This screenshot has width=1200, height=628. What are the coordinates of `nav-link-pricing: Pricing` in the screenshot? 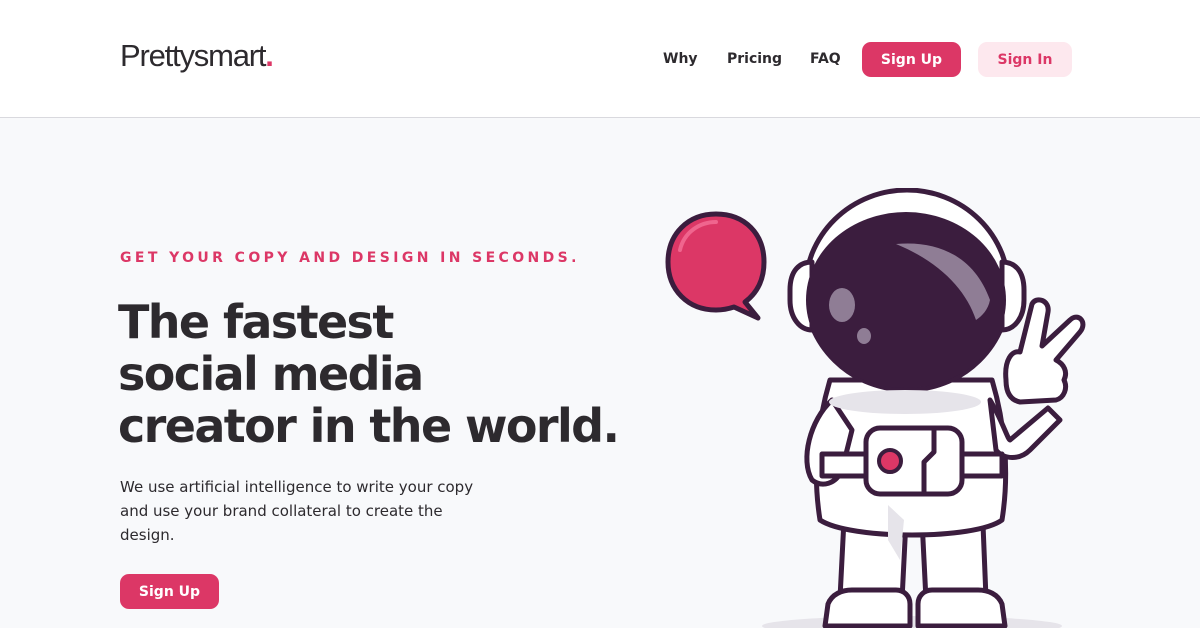 It's located at (754, 59).